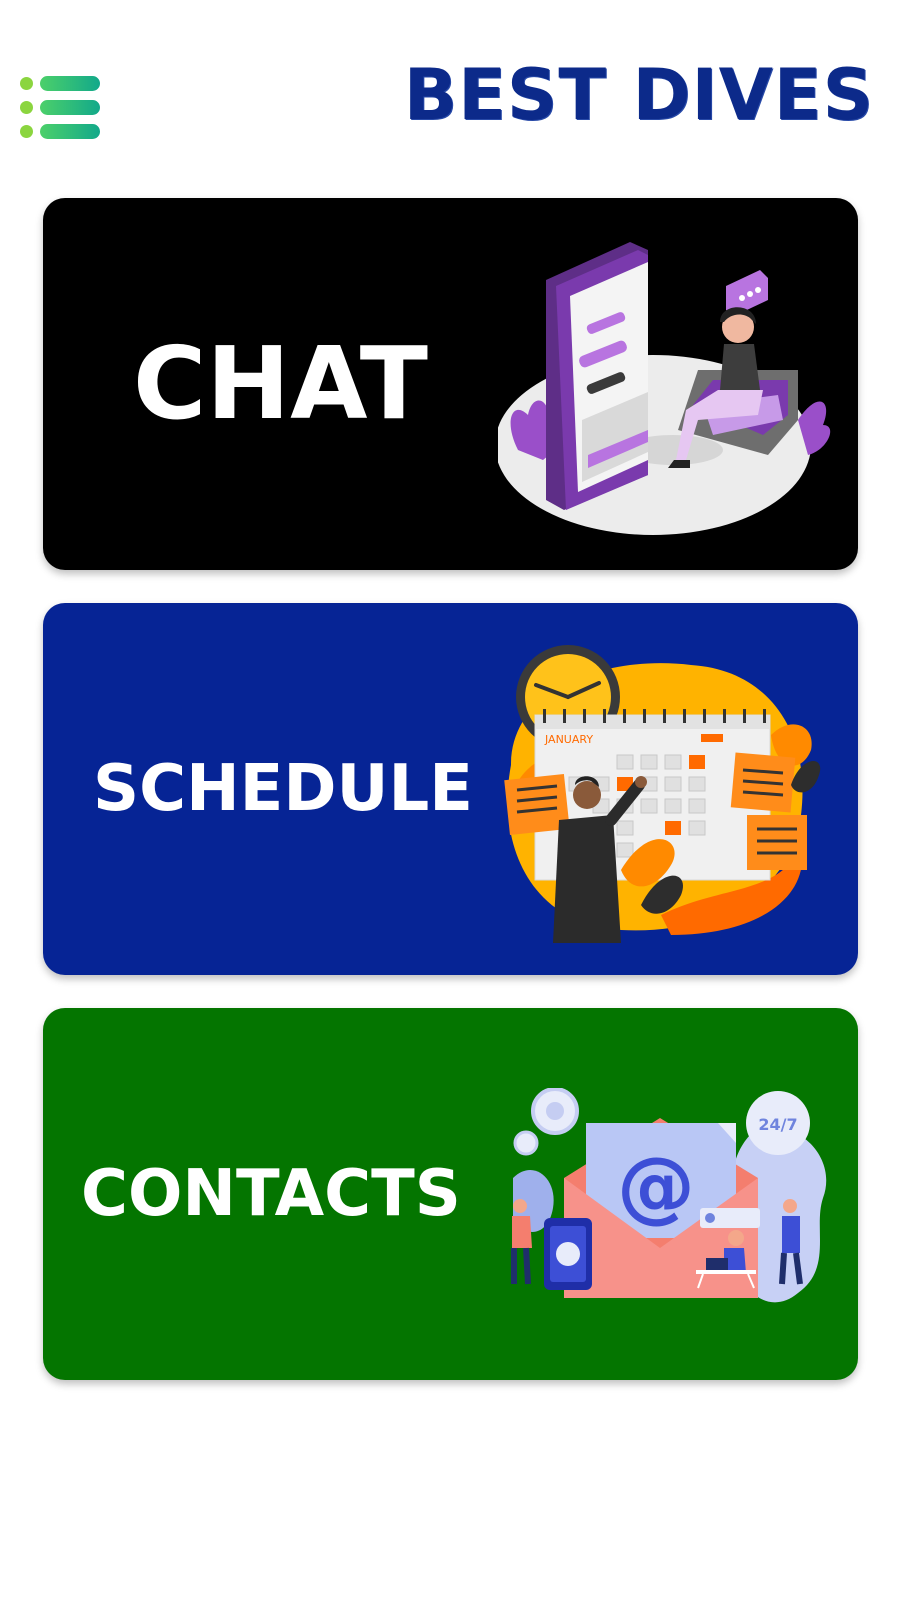 The image size is (900, 1600). Describe the element at coordinates (271, 1194) in the screenshot. I see `contacts-card-label: CONTACTS` at that location.